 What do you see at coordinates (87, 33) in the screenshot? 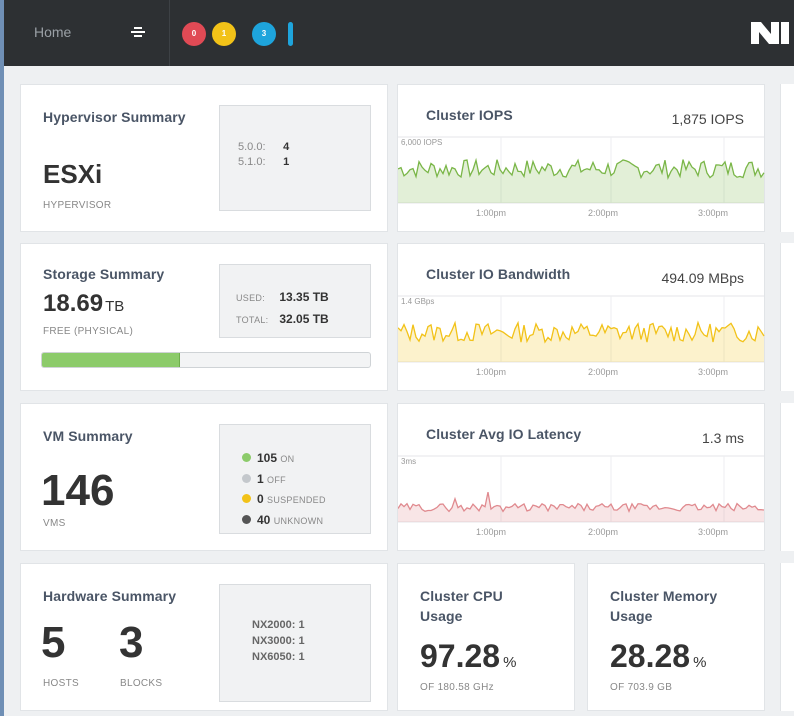
I see `home-tab: Home` at bounding box center [87, 33].